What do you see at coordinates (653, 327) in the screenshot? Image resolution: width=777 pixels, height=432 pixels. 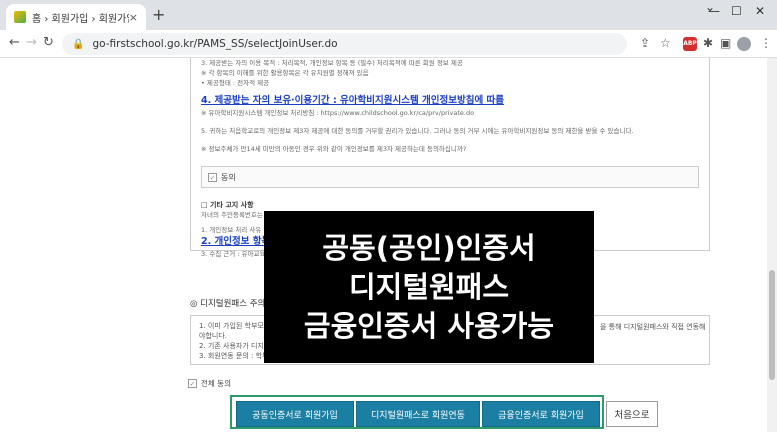 I see `digital-pass-line: 을 통해 디지털원패스와 직접 연동해` at bounding box center [653, 327].